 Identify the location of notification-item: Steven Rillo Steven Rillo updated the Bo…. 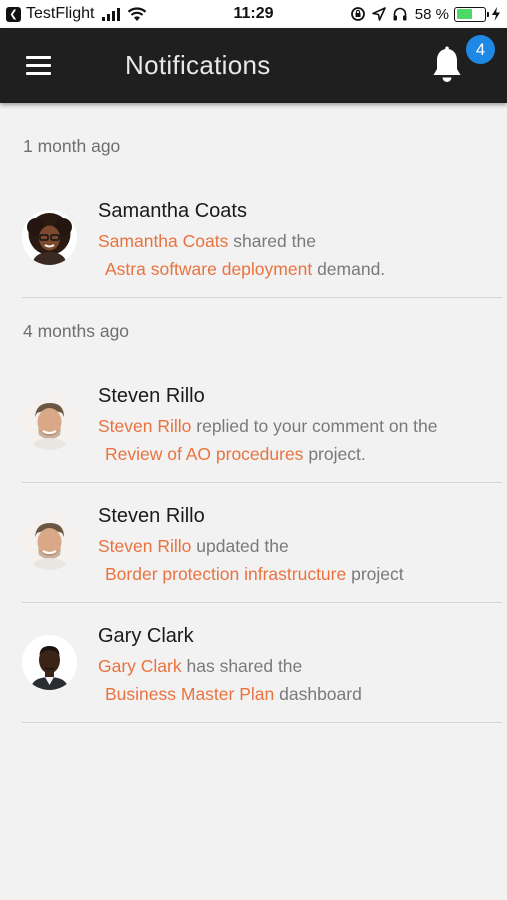
(262, 548).